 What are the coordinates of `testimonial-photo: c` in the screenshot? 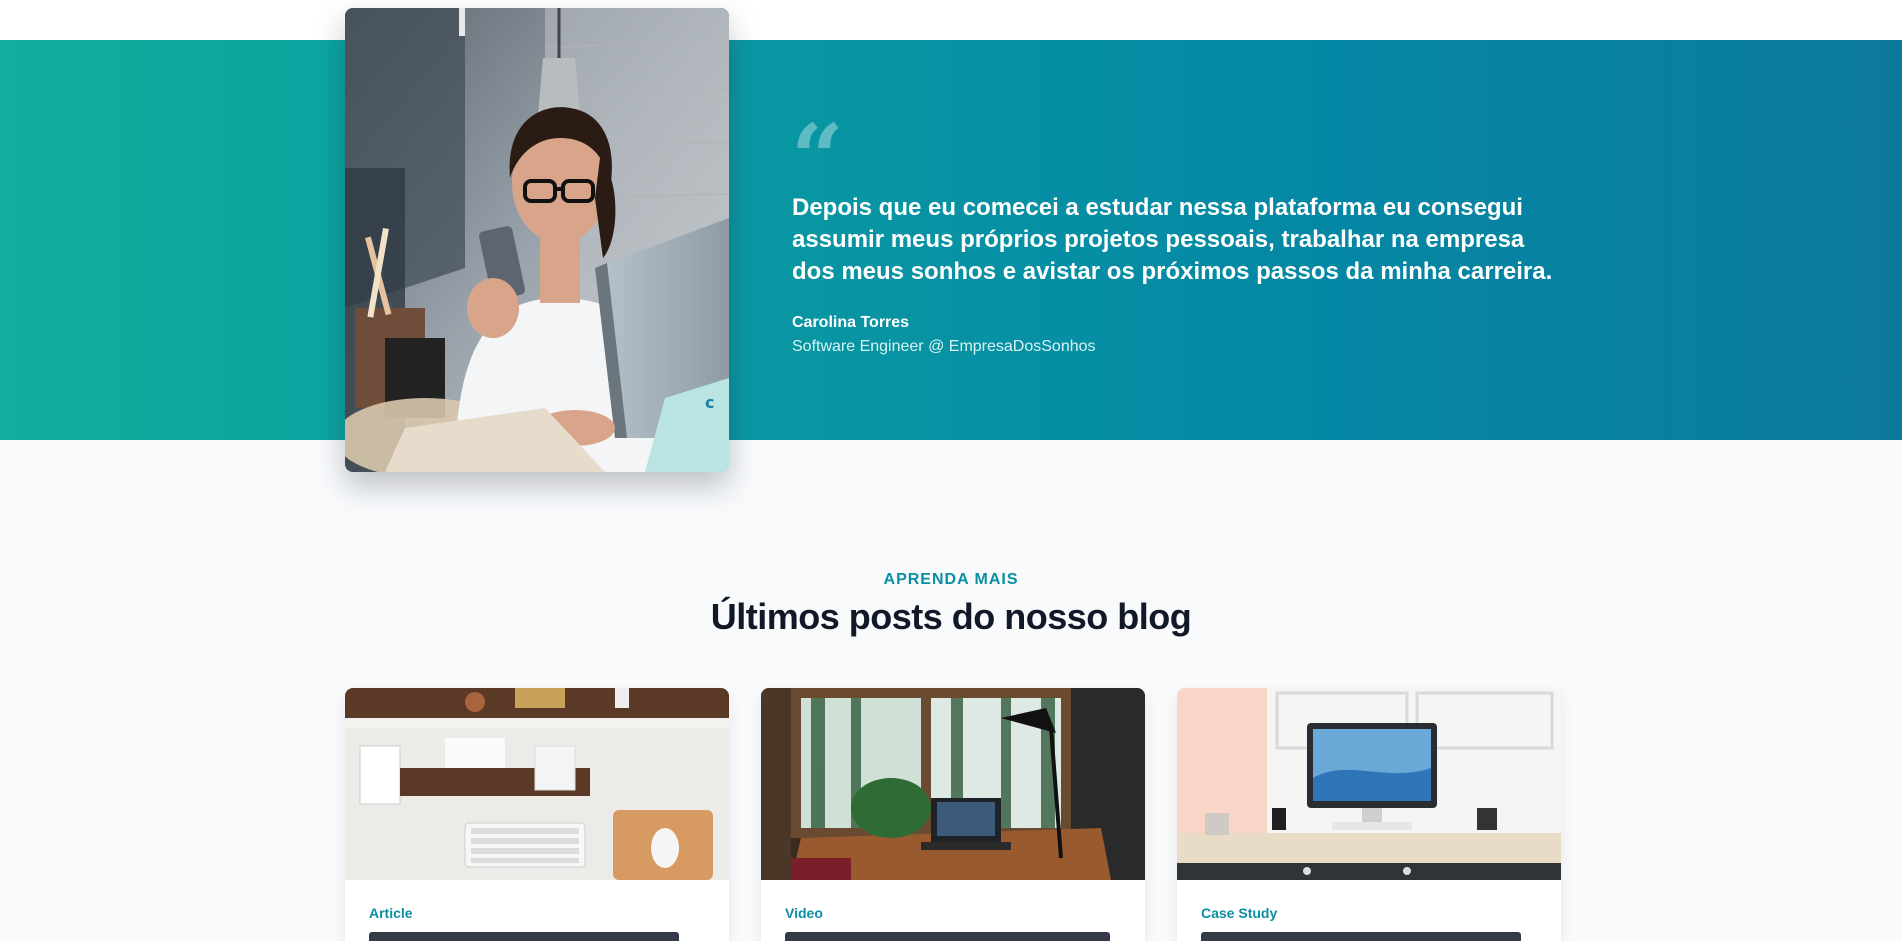 It's located at (537, 240).